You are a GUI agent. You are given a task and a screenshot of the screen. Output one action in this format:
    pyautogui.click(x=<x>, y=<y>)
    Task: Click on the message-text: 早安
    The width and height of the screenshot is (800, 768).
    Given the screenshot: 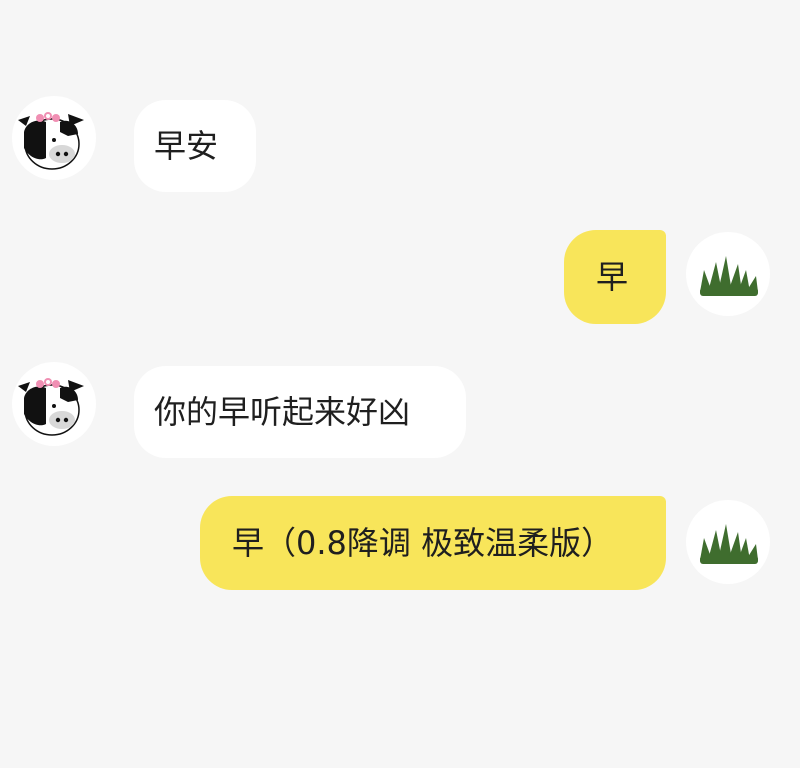 What is the action you would take?
    pyautogui.click(x=186, y=146)
    